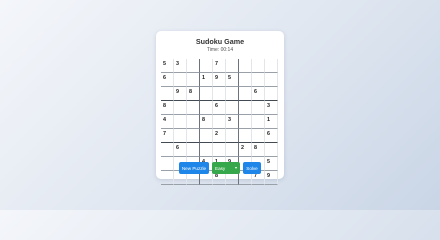 The height and width of the screenshot is (240, 440). Describe the element at coordinates (252, 168) in the screenshot. I see `solve-button: Solve` at that location.